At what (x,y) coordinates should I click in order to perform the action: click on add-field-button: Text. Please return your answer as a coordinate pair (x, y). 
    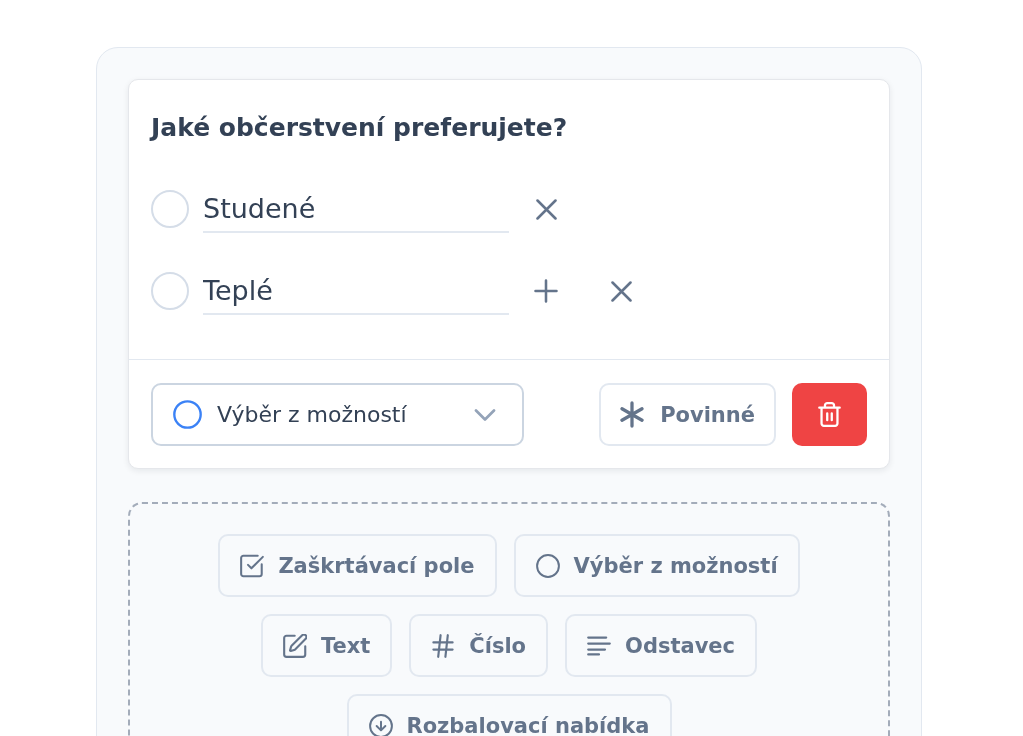
    Looking at the image, I should click on (326, 645).